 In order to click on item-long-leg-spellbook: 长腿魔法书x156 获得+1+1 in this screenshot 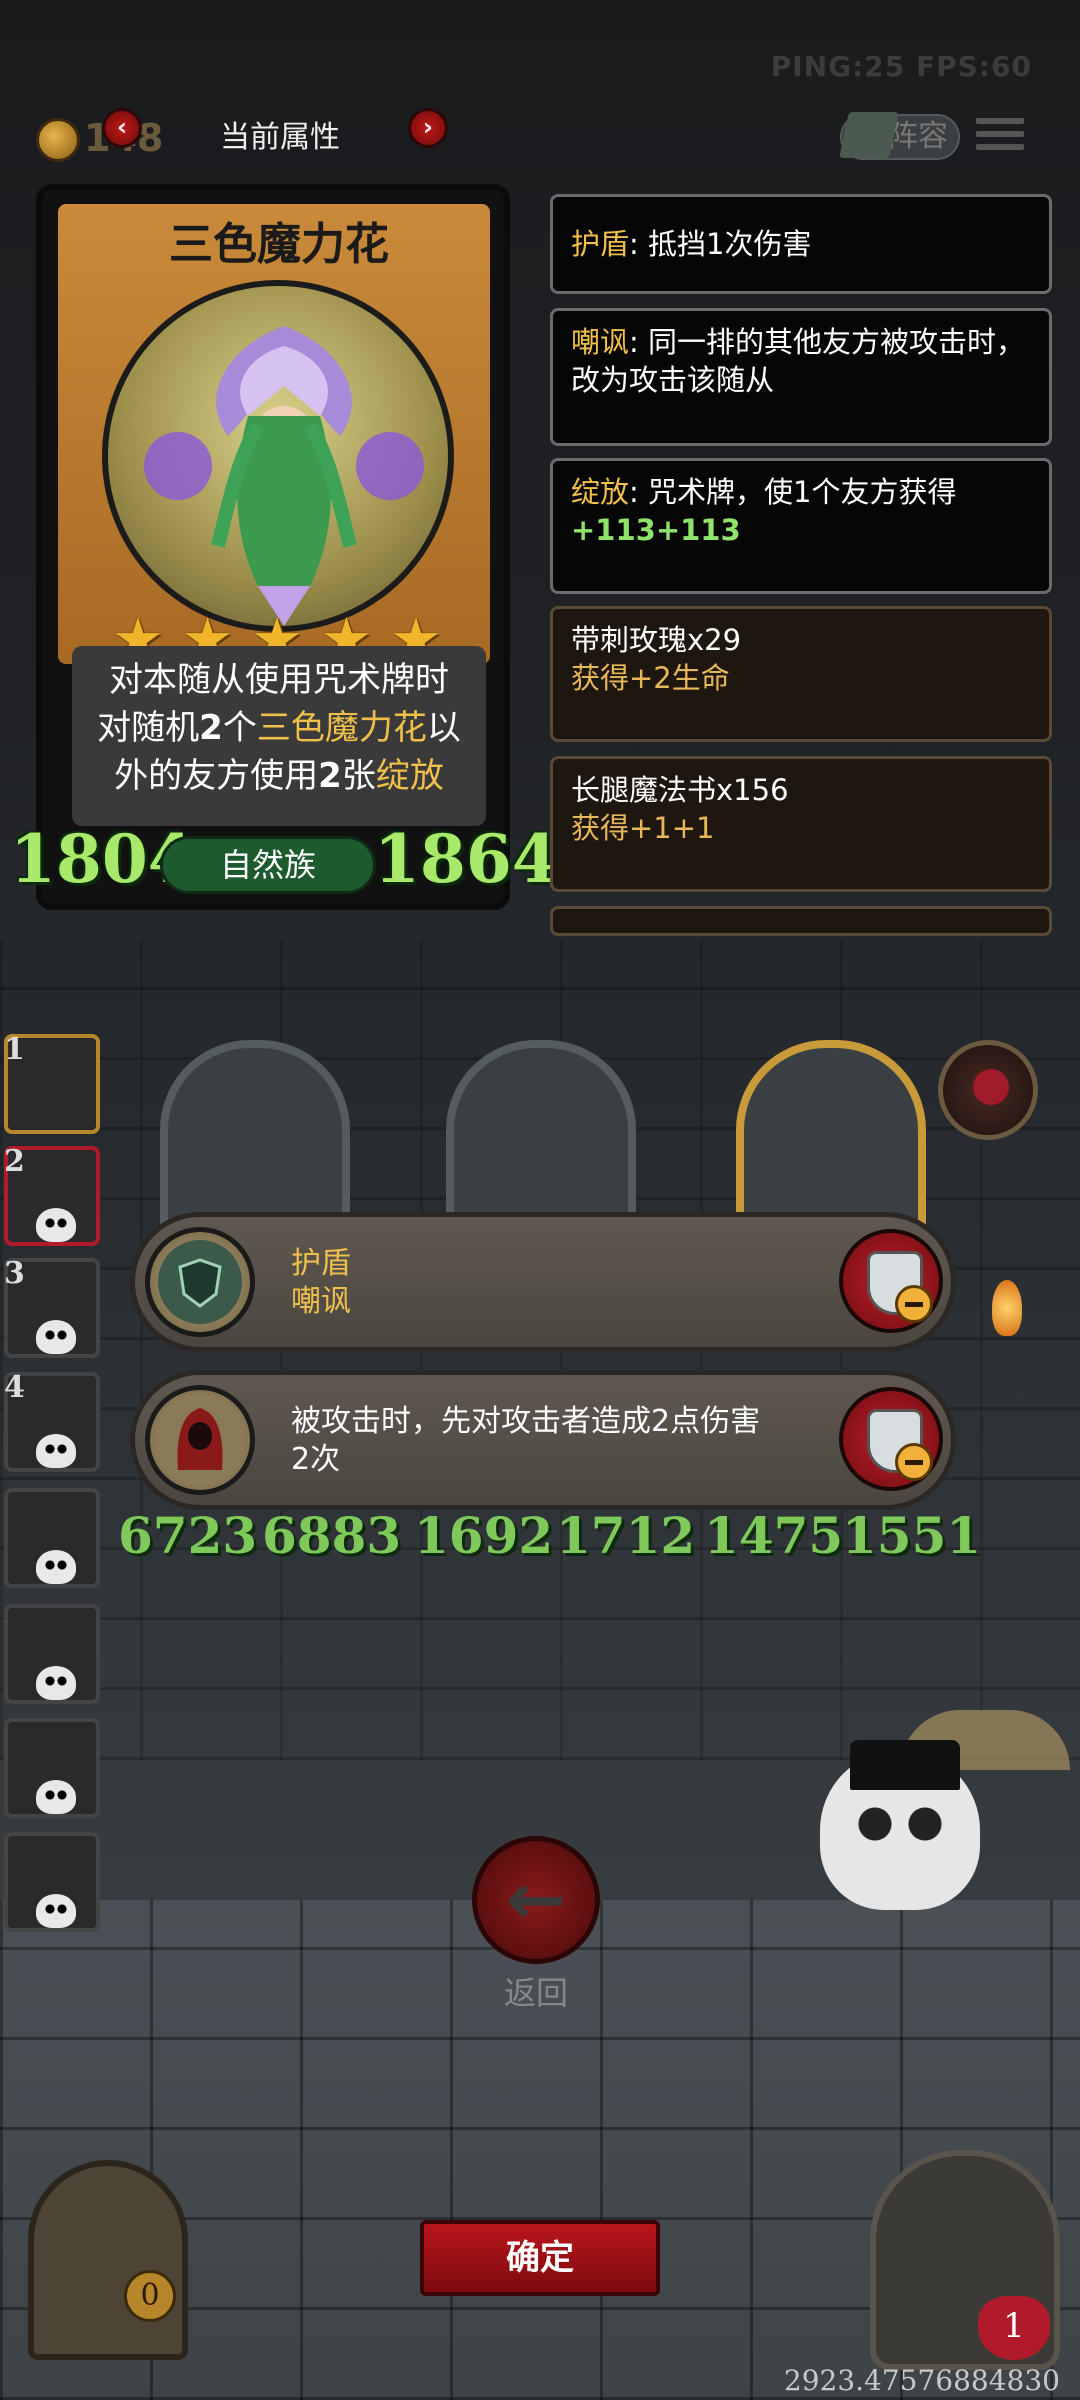, I will do `click(801, 824)`.